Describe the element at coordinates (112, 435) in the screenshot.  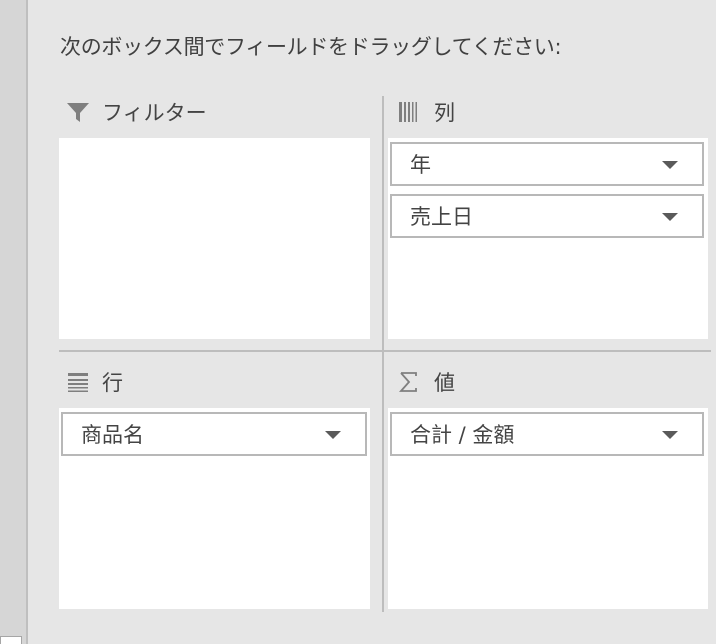
I see `field-label: 商品名` at that location.